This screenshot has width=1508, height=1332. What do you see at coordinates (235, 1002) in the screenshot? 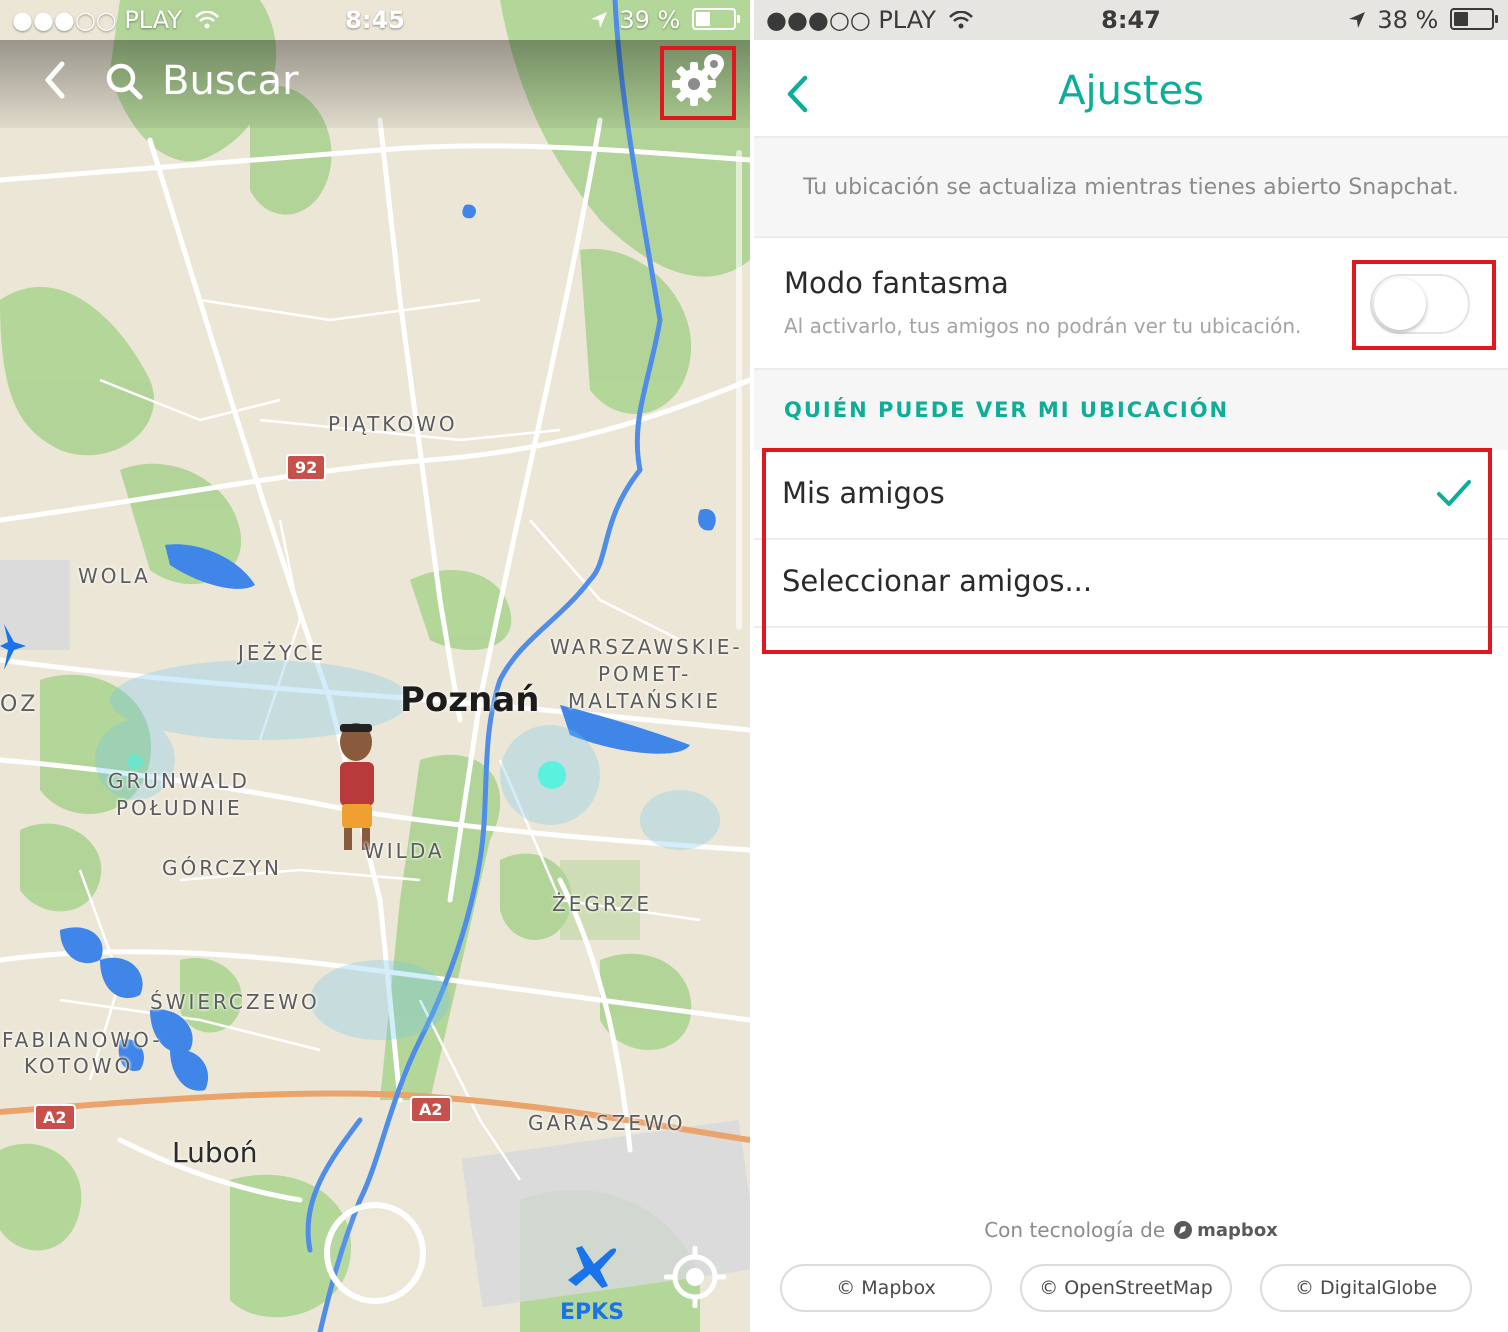
I see `district-label: ŚWIERCZEWO` at bounding box center [235, 1002].